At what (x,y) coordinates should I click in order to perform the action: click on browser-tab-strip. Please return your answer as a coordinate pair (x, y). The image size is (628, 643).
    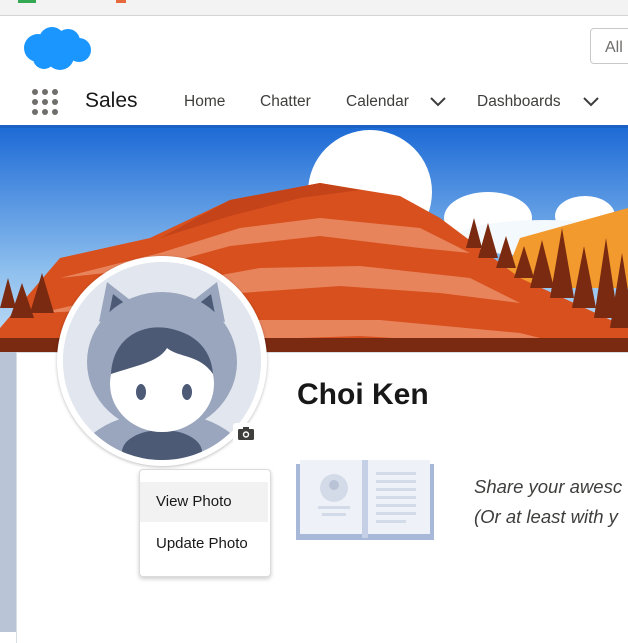
    Looking at the image, I should click on (314, 8).